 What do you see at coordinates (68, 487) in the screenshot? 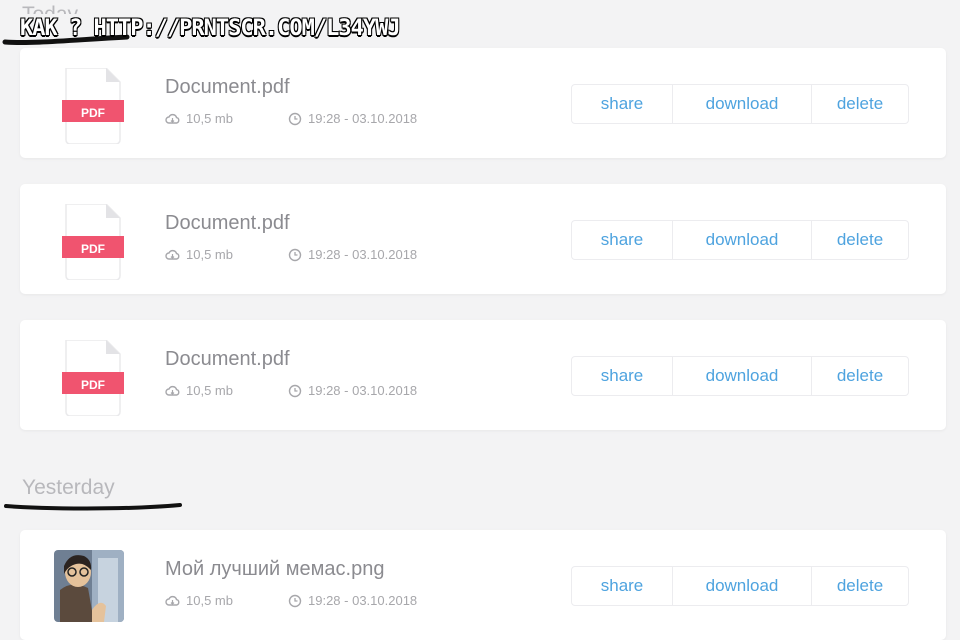
I see `section-title-yesterday: Yesterday` at bounding box center [68, 487].